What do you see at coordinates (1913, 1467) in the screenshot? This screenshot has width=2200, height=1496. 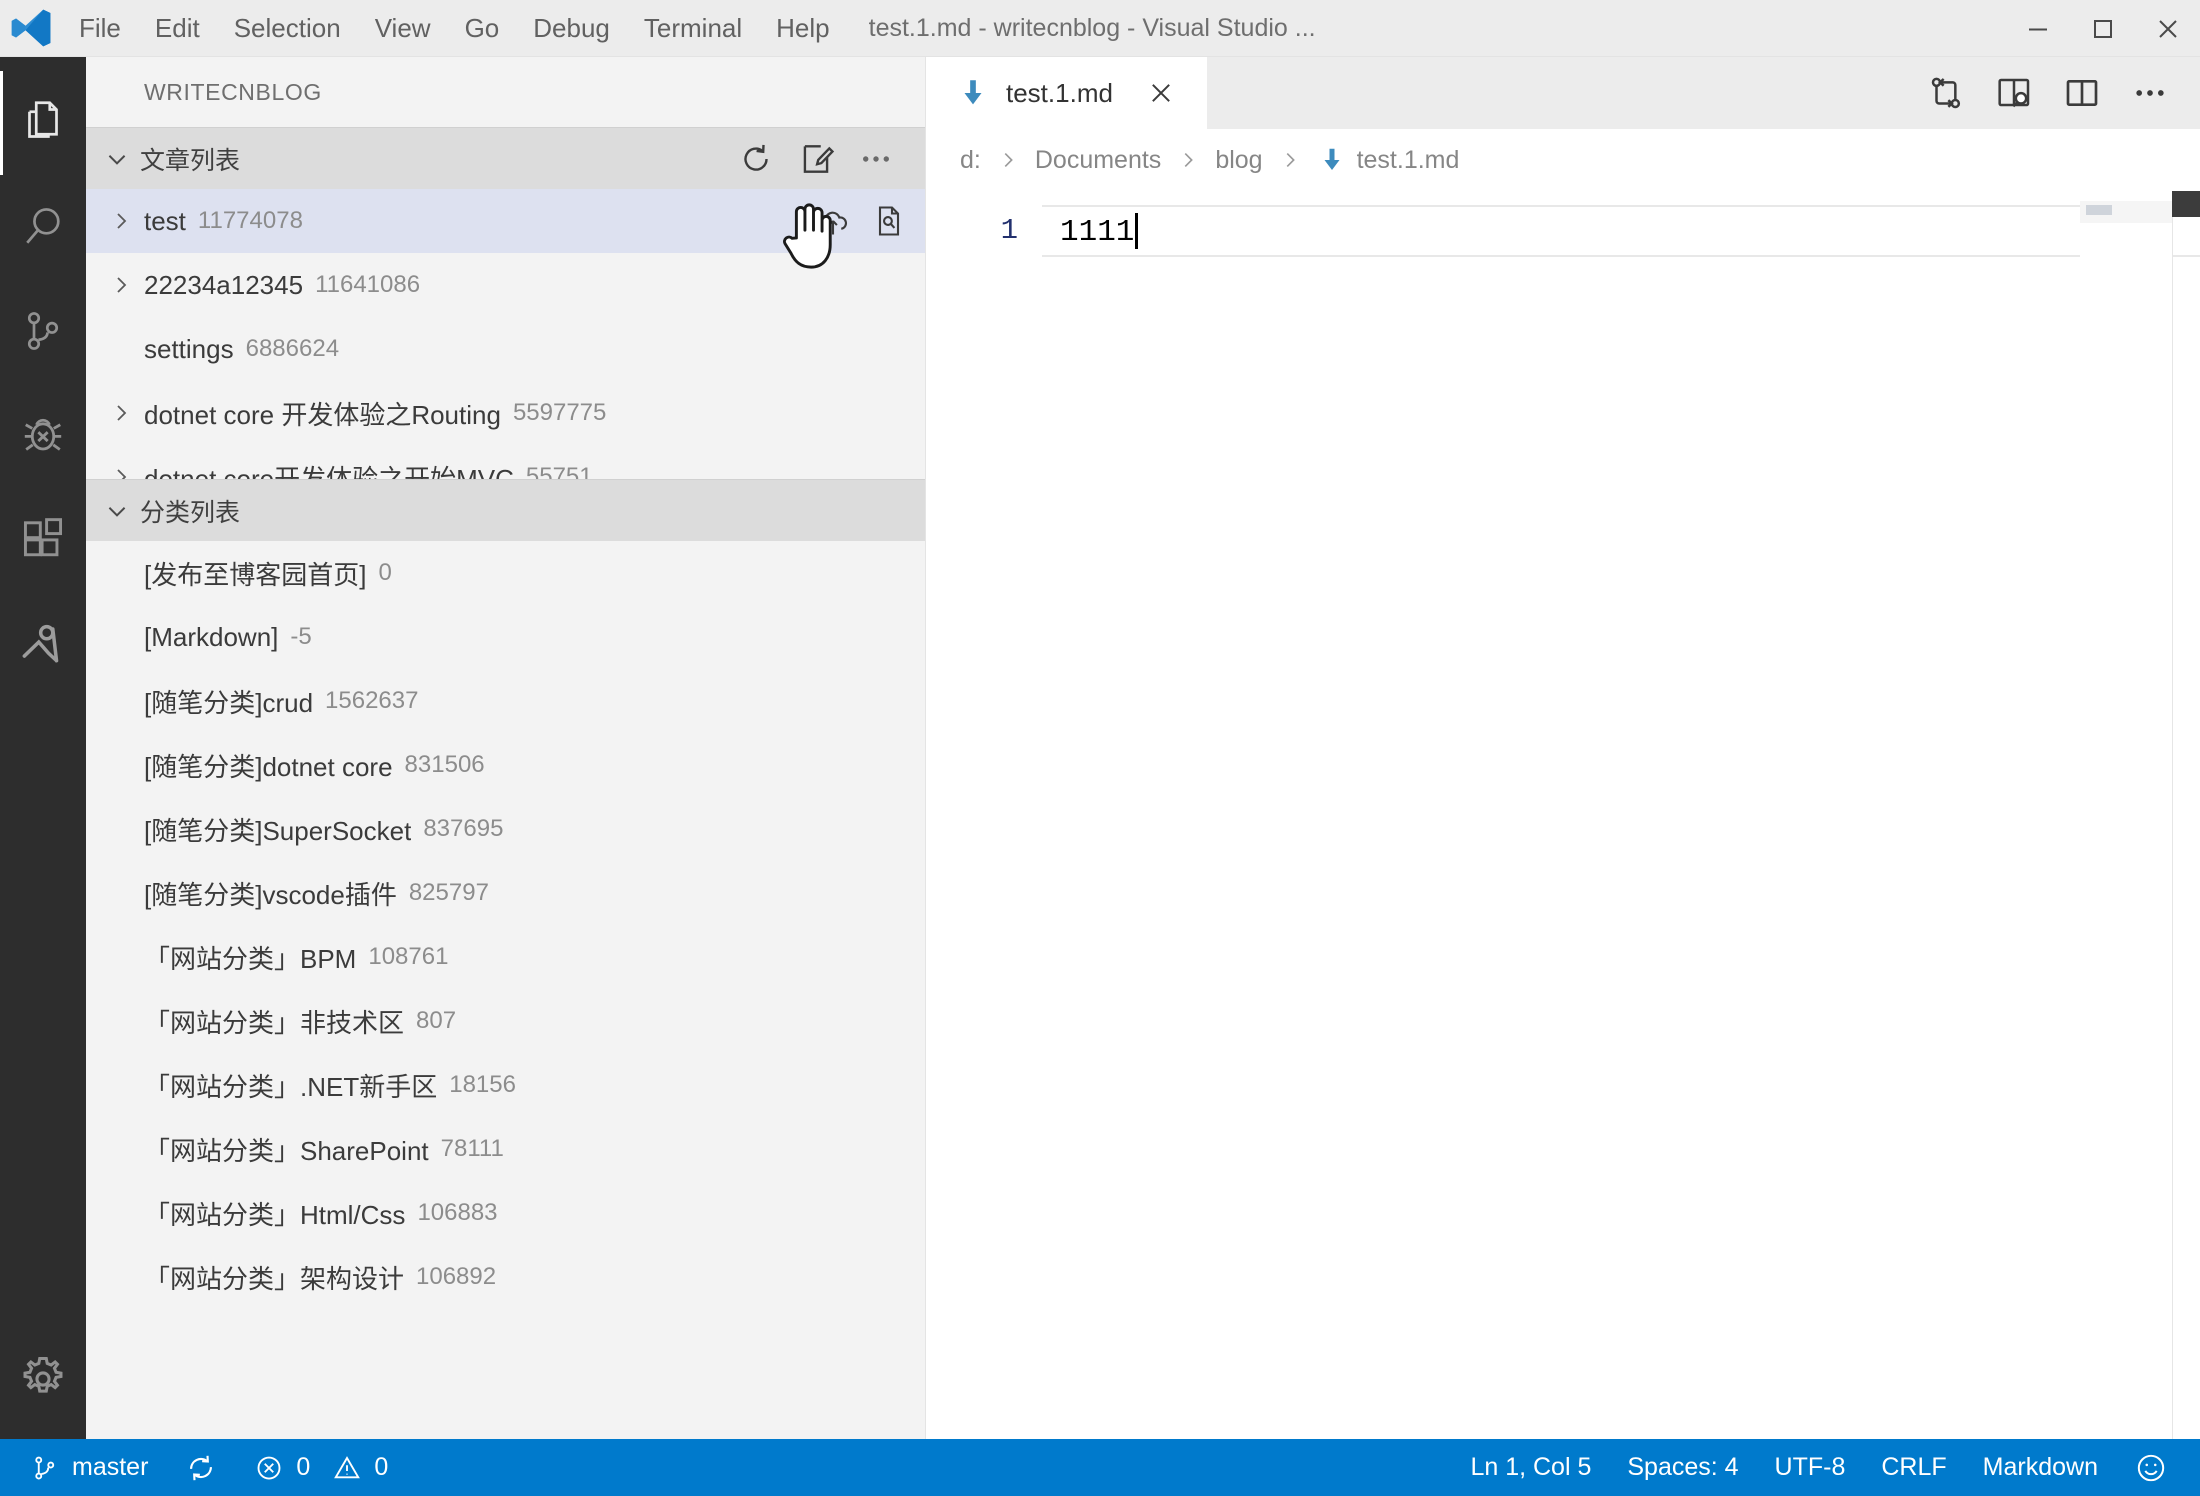 I see `status-eol: CRLF` at bounding box center [1913, 1467].